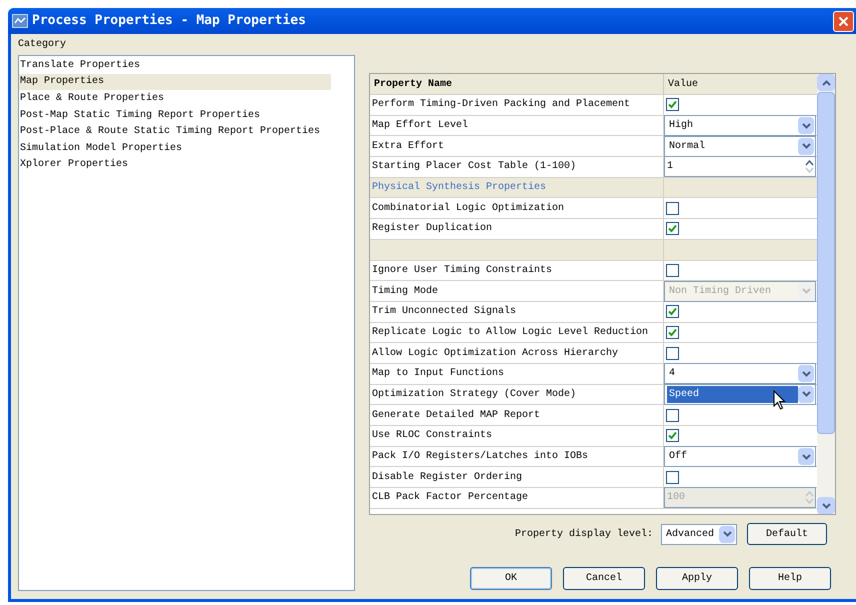 The image size is (856, 605). What do you see at coordinates (740, 167) in the screenshot?
I see `spin-field: 1` at bounding box center [740, 167].